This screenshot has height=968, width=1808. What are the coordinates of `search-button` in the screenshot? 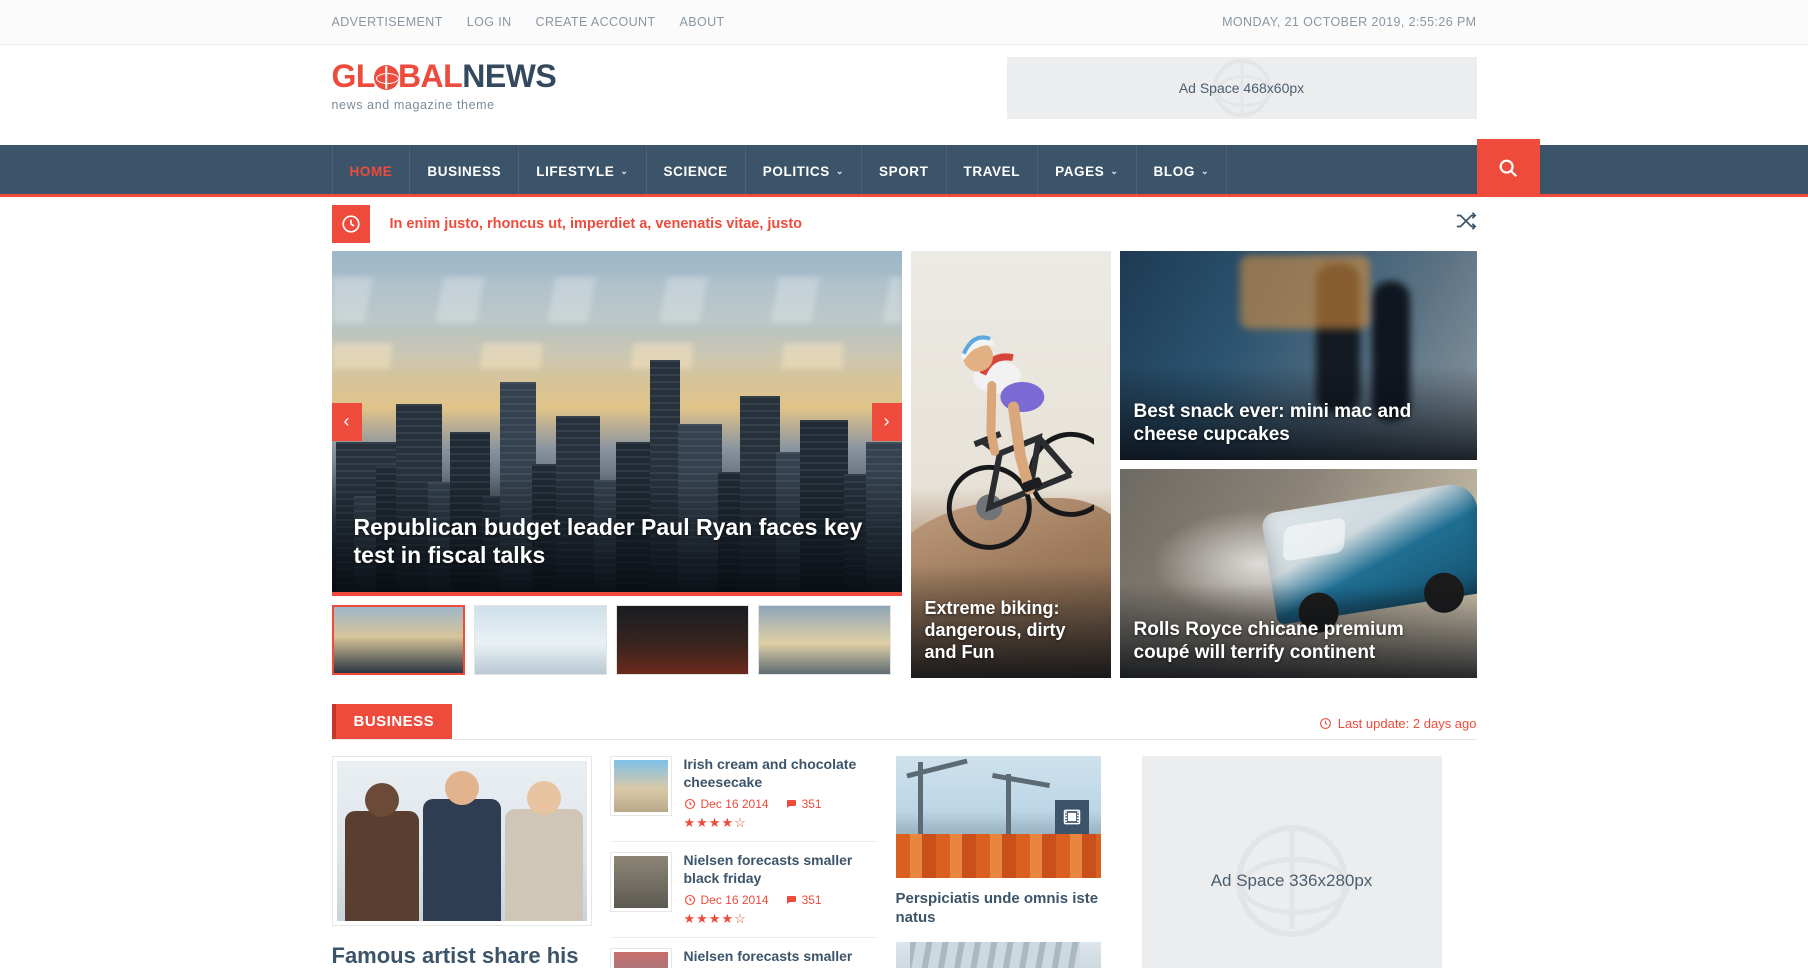 It's located at (1508, 168).